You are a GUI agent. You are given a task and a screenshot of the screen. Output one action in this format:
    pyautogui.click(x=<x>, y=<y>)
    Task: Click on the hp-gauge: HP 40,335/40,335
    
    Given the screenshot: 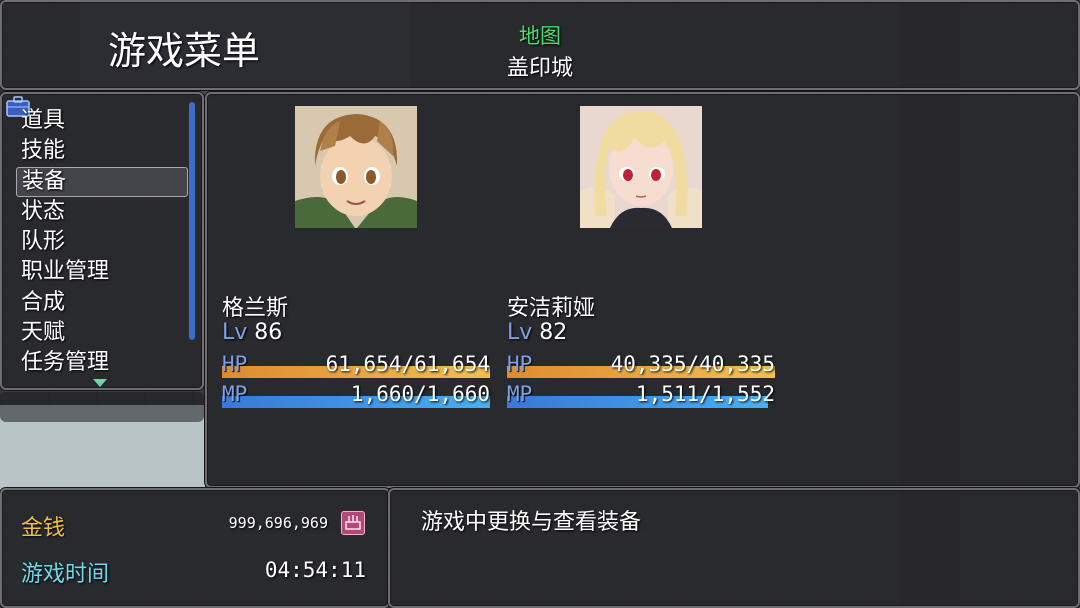 What is the action you would take?
    pyautogui.click(x=641, y=366)
    